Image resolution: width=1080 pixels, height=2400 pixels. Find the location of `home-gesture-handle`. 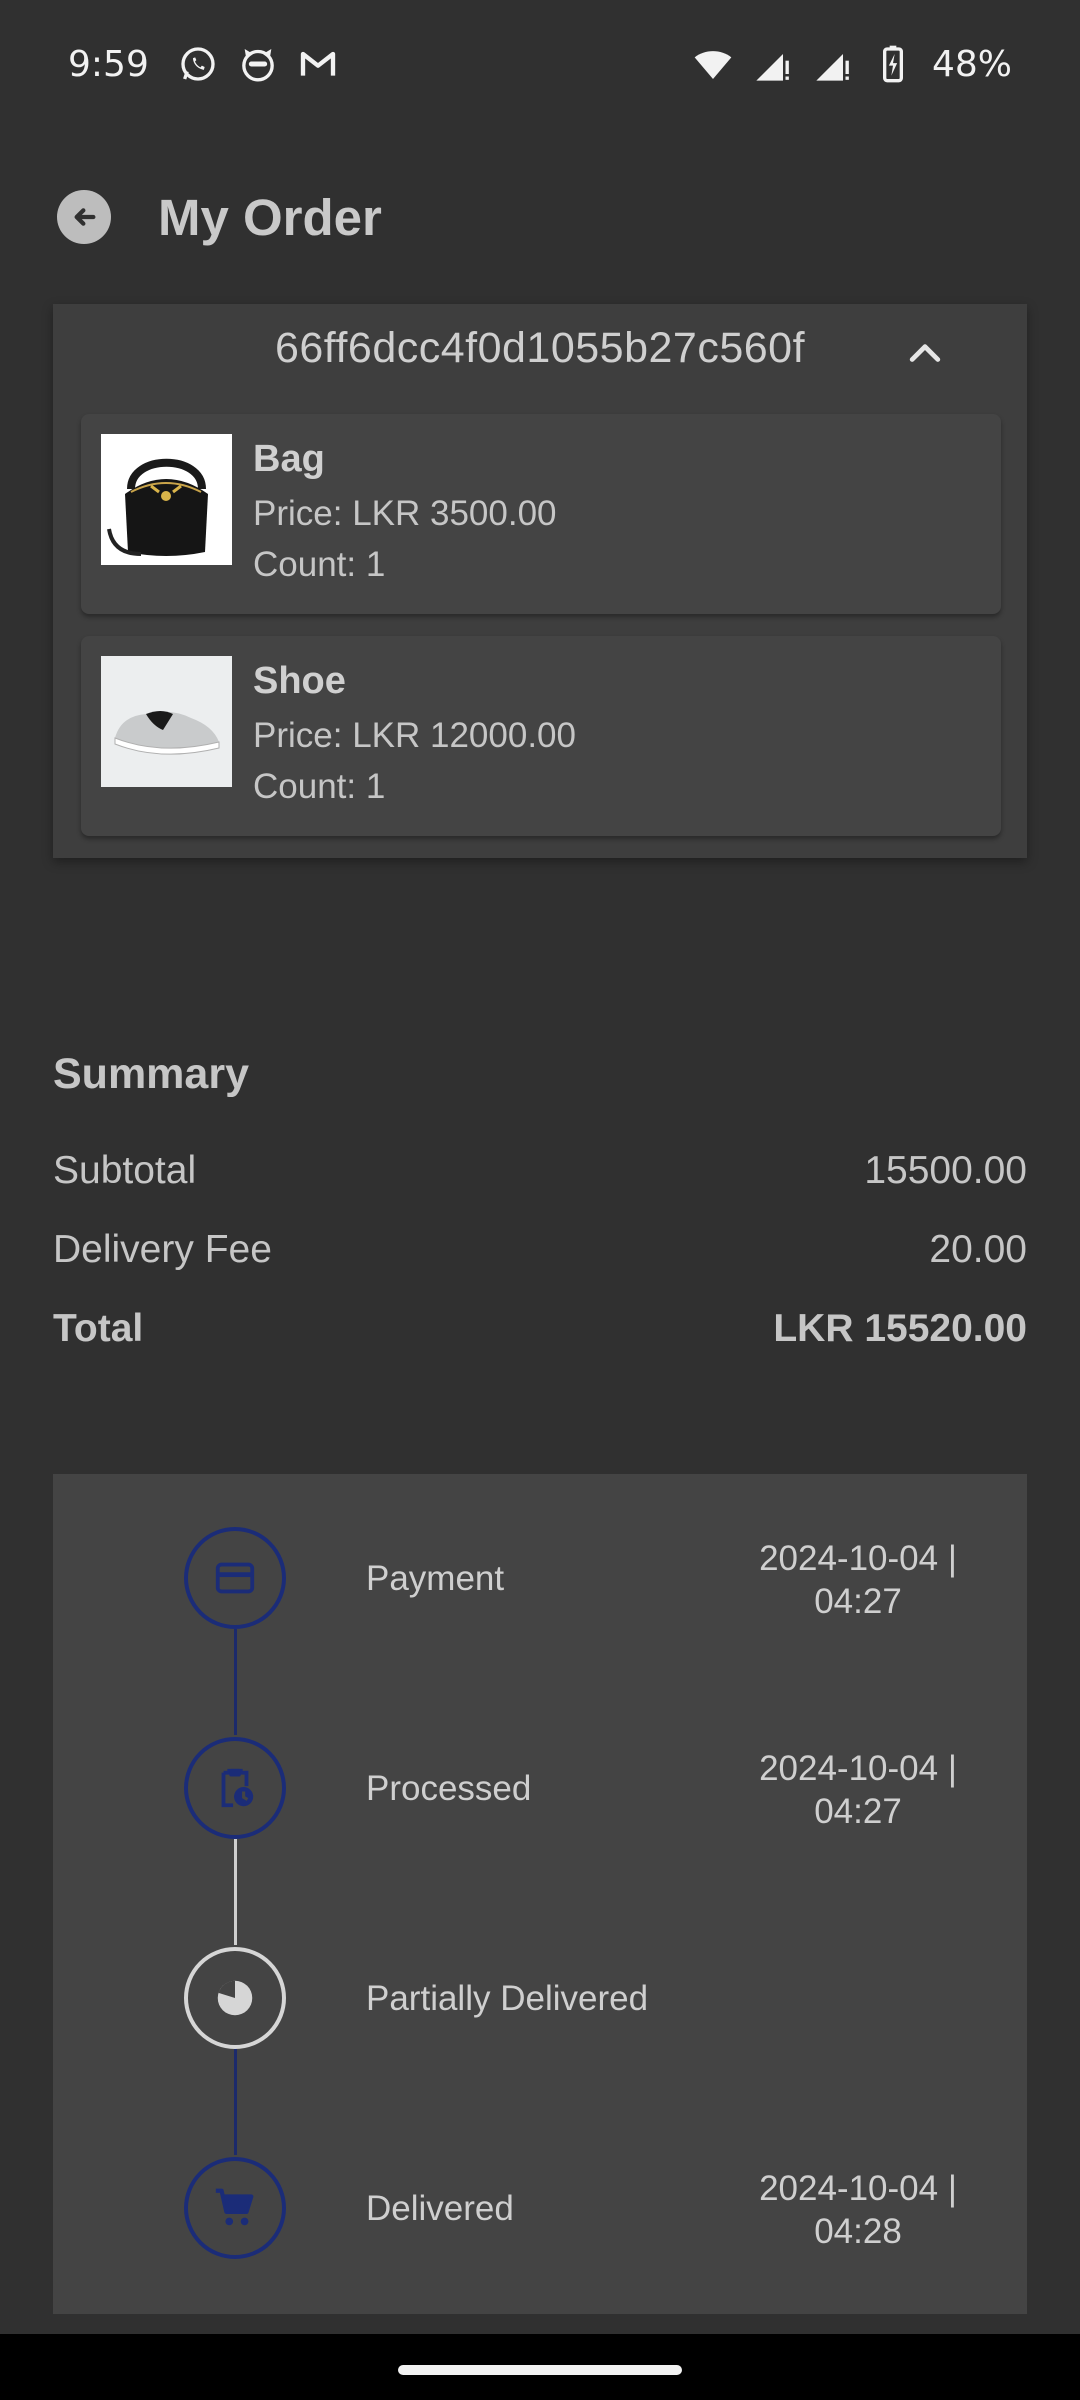

home-gesture-handle is located at coordinates (540, 2370).